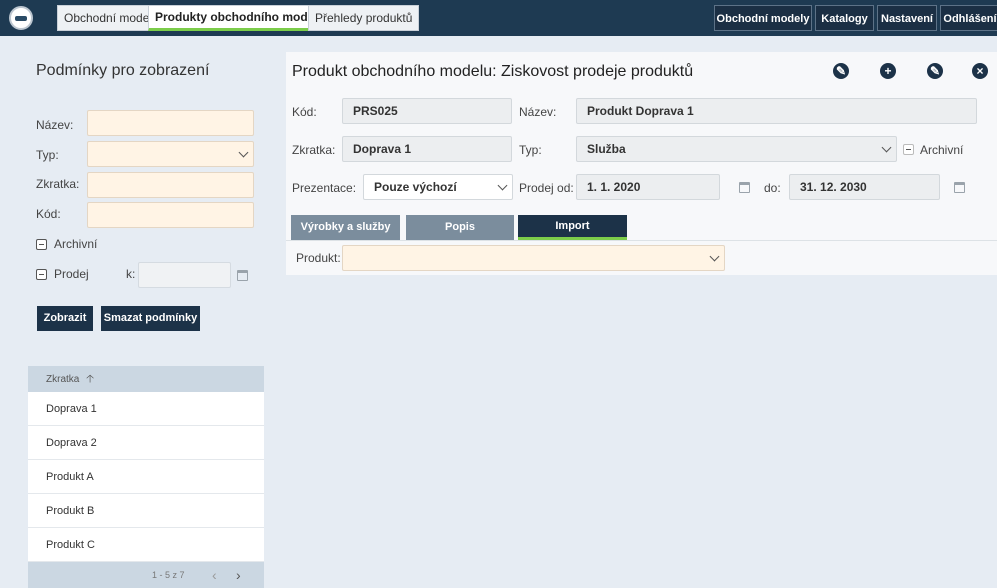 This screenshot has width=997, height=588. Describe the element at coordinates (968, 18) in the screenshot. I see `logout-button: Odhlášení` at that location.